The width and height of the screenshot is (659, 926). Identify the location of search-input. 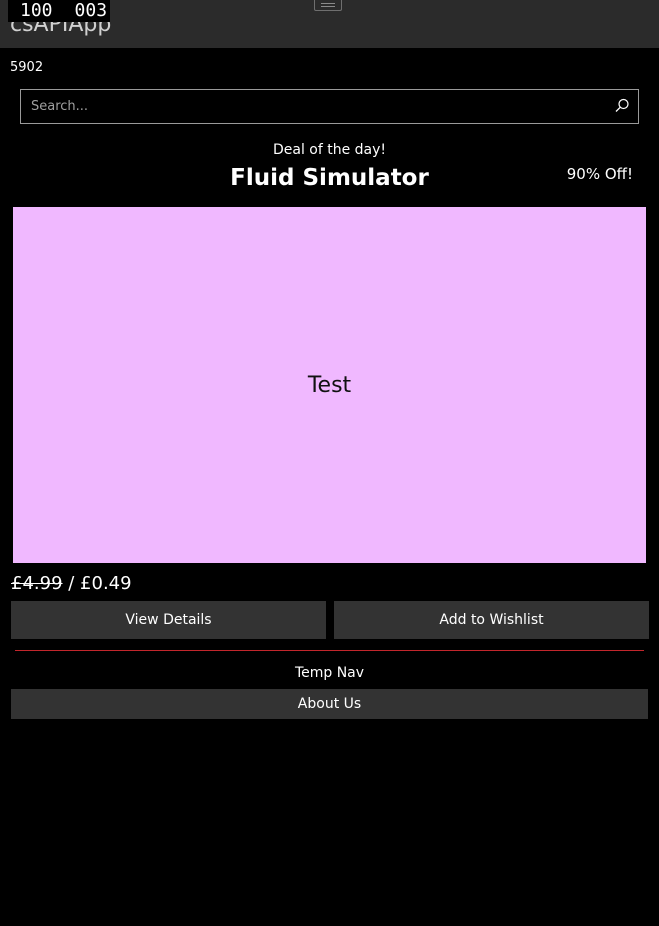
(313, 106).